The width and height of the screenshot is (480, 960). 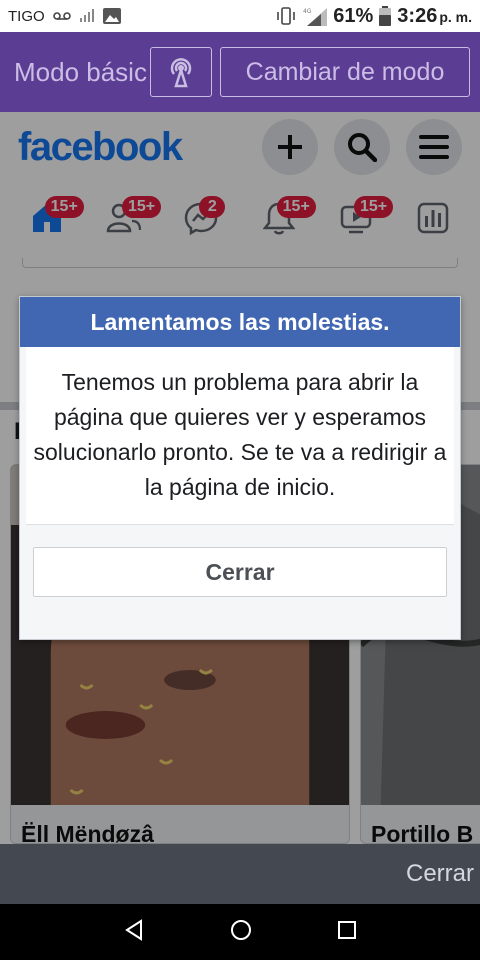 I want to click on voicemail-icon, so click(x=61, y=16).